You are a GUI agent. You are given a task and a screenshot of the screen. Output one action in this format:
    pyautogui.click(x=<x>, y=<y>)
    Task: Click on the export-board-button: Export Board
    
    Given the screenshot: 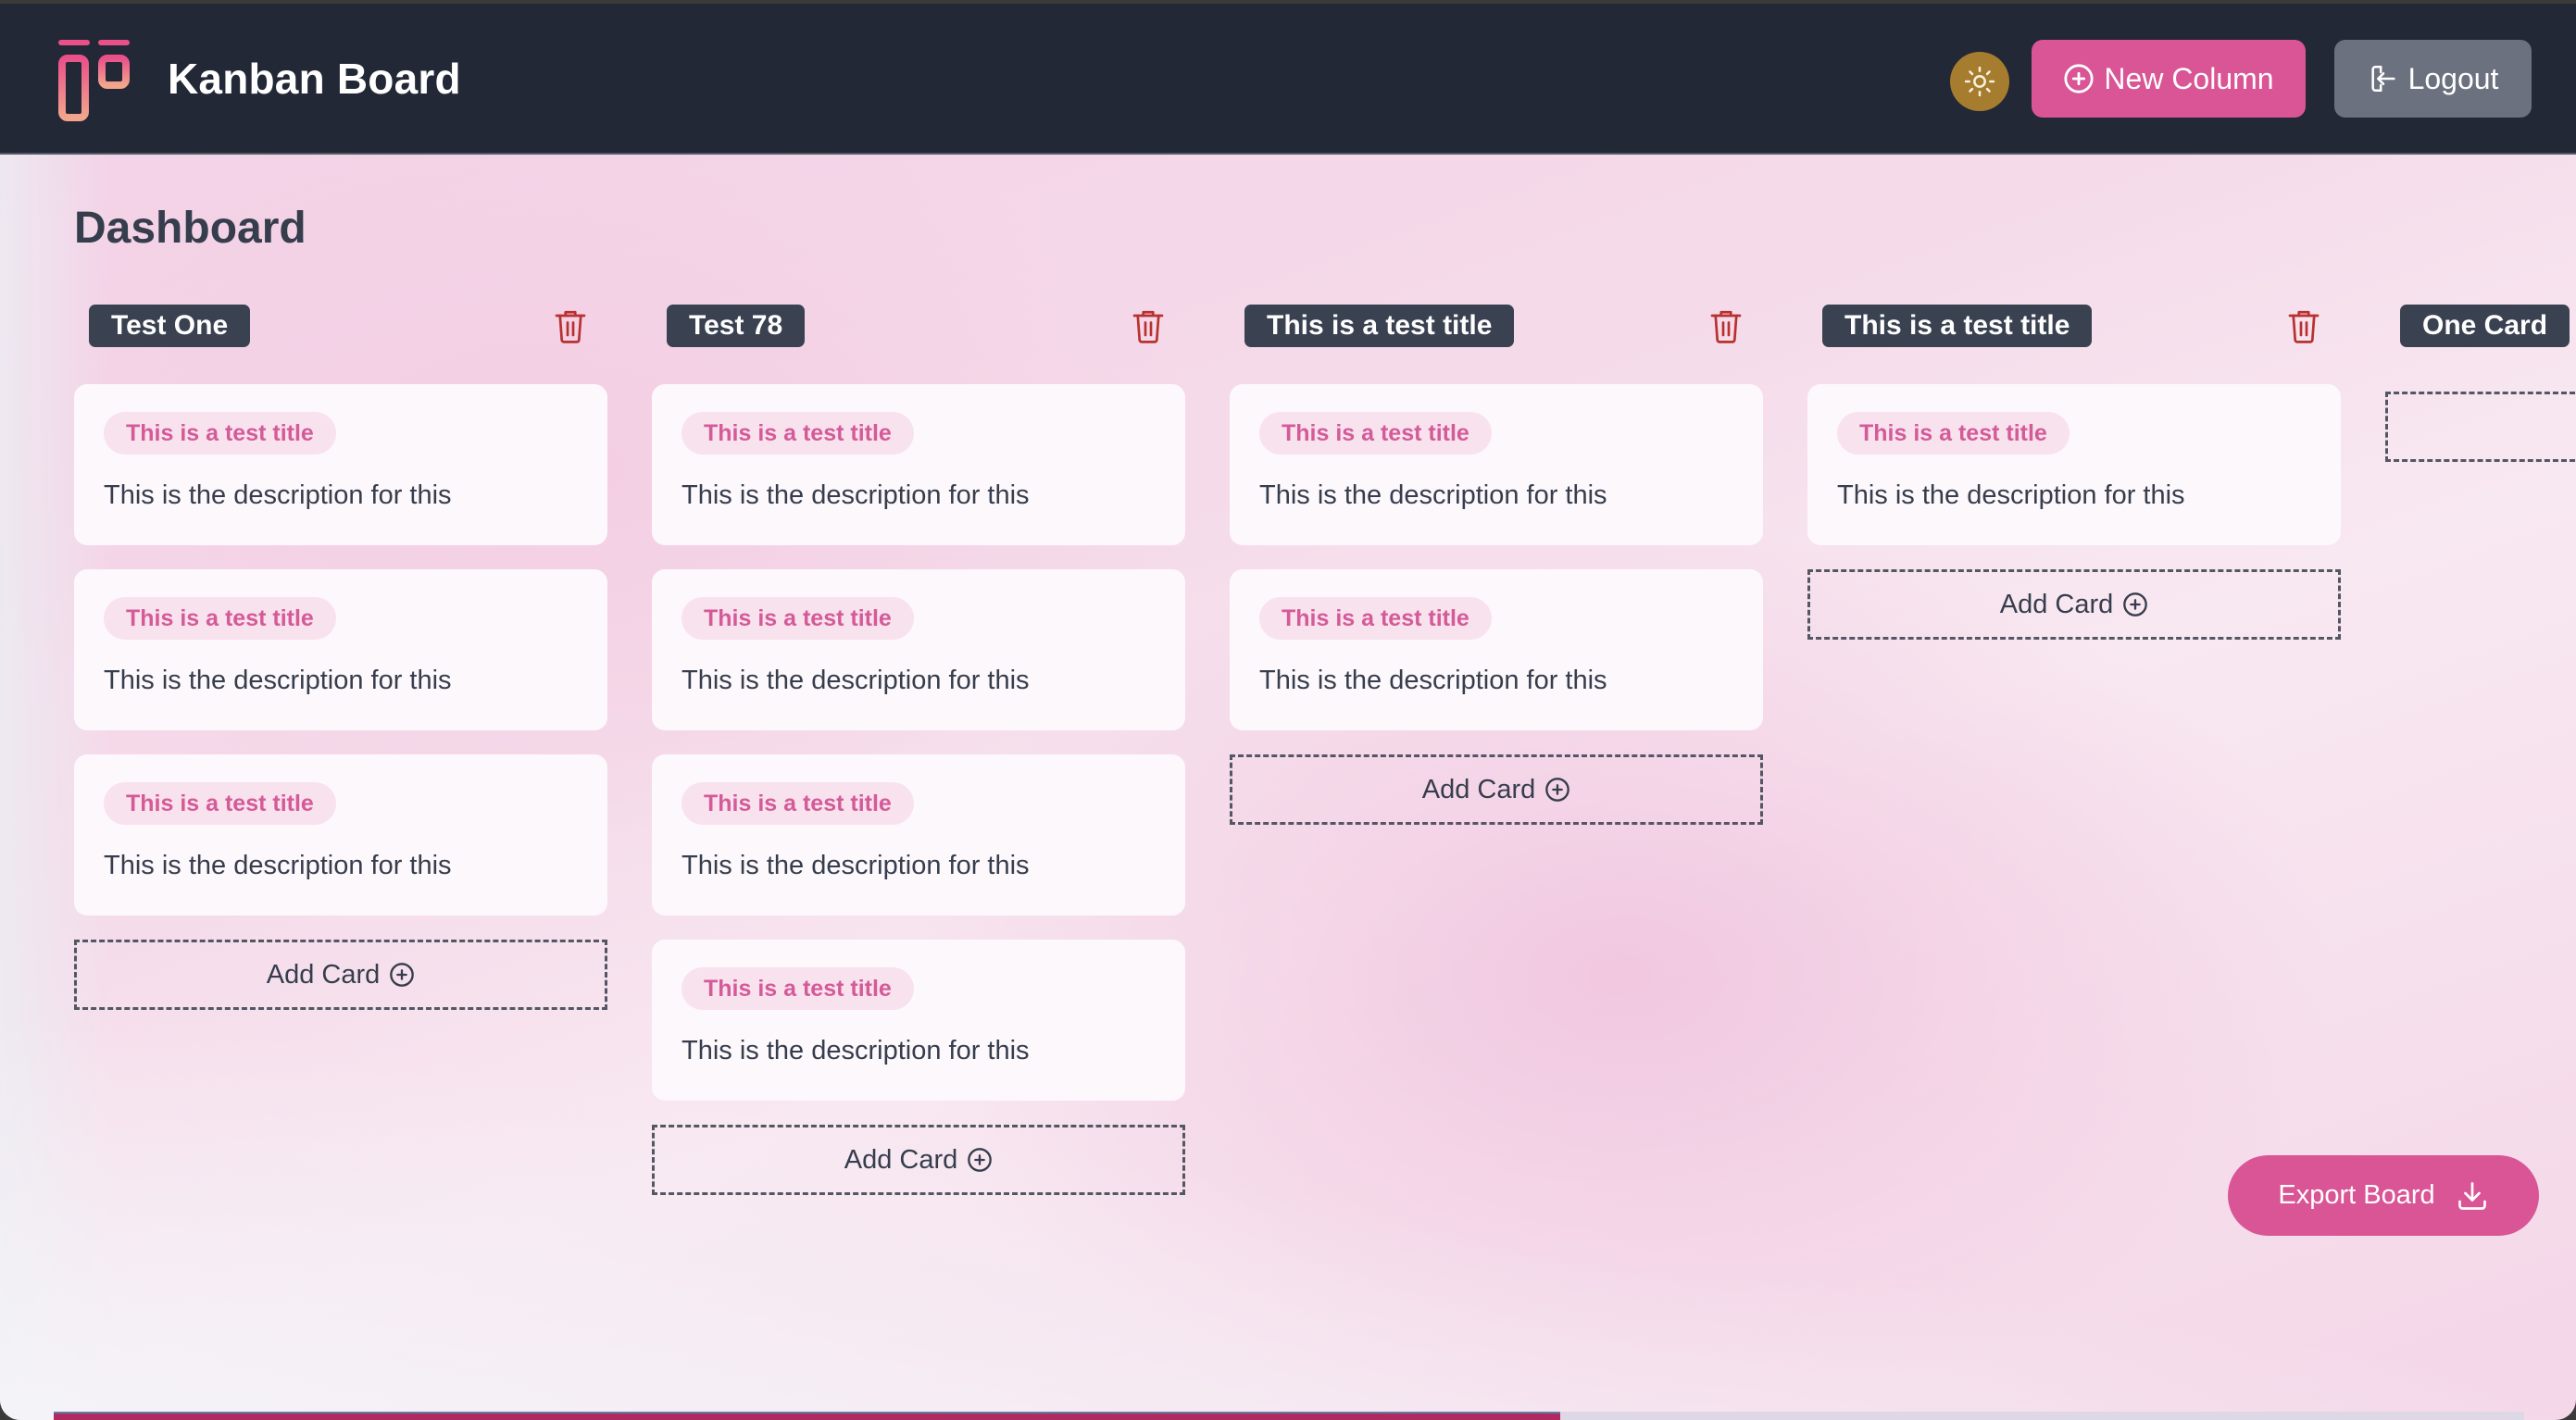 What is the action you would take?
    pyautogui.click(x=2383, y=1195)
    